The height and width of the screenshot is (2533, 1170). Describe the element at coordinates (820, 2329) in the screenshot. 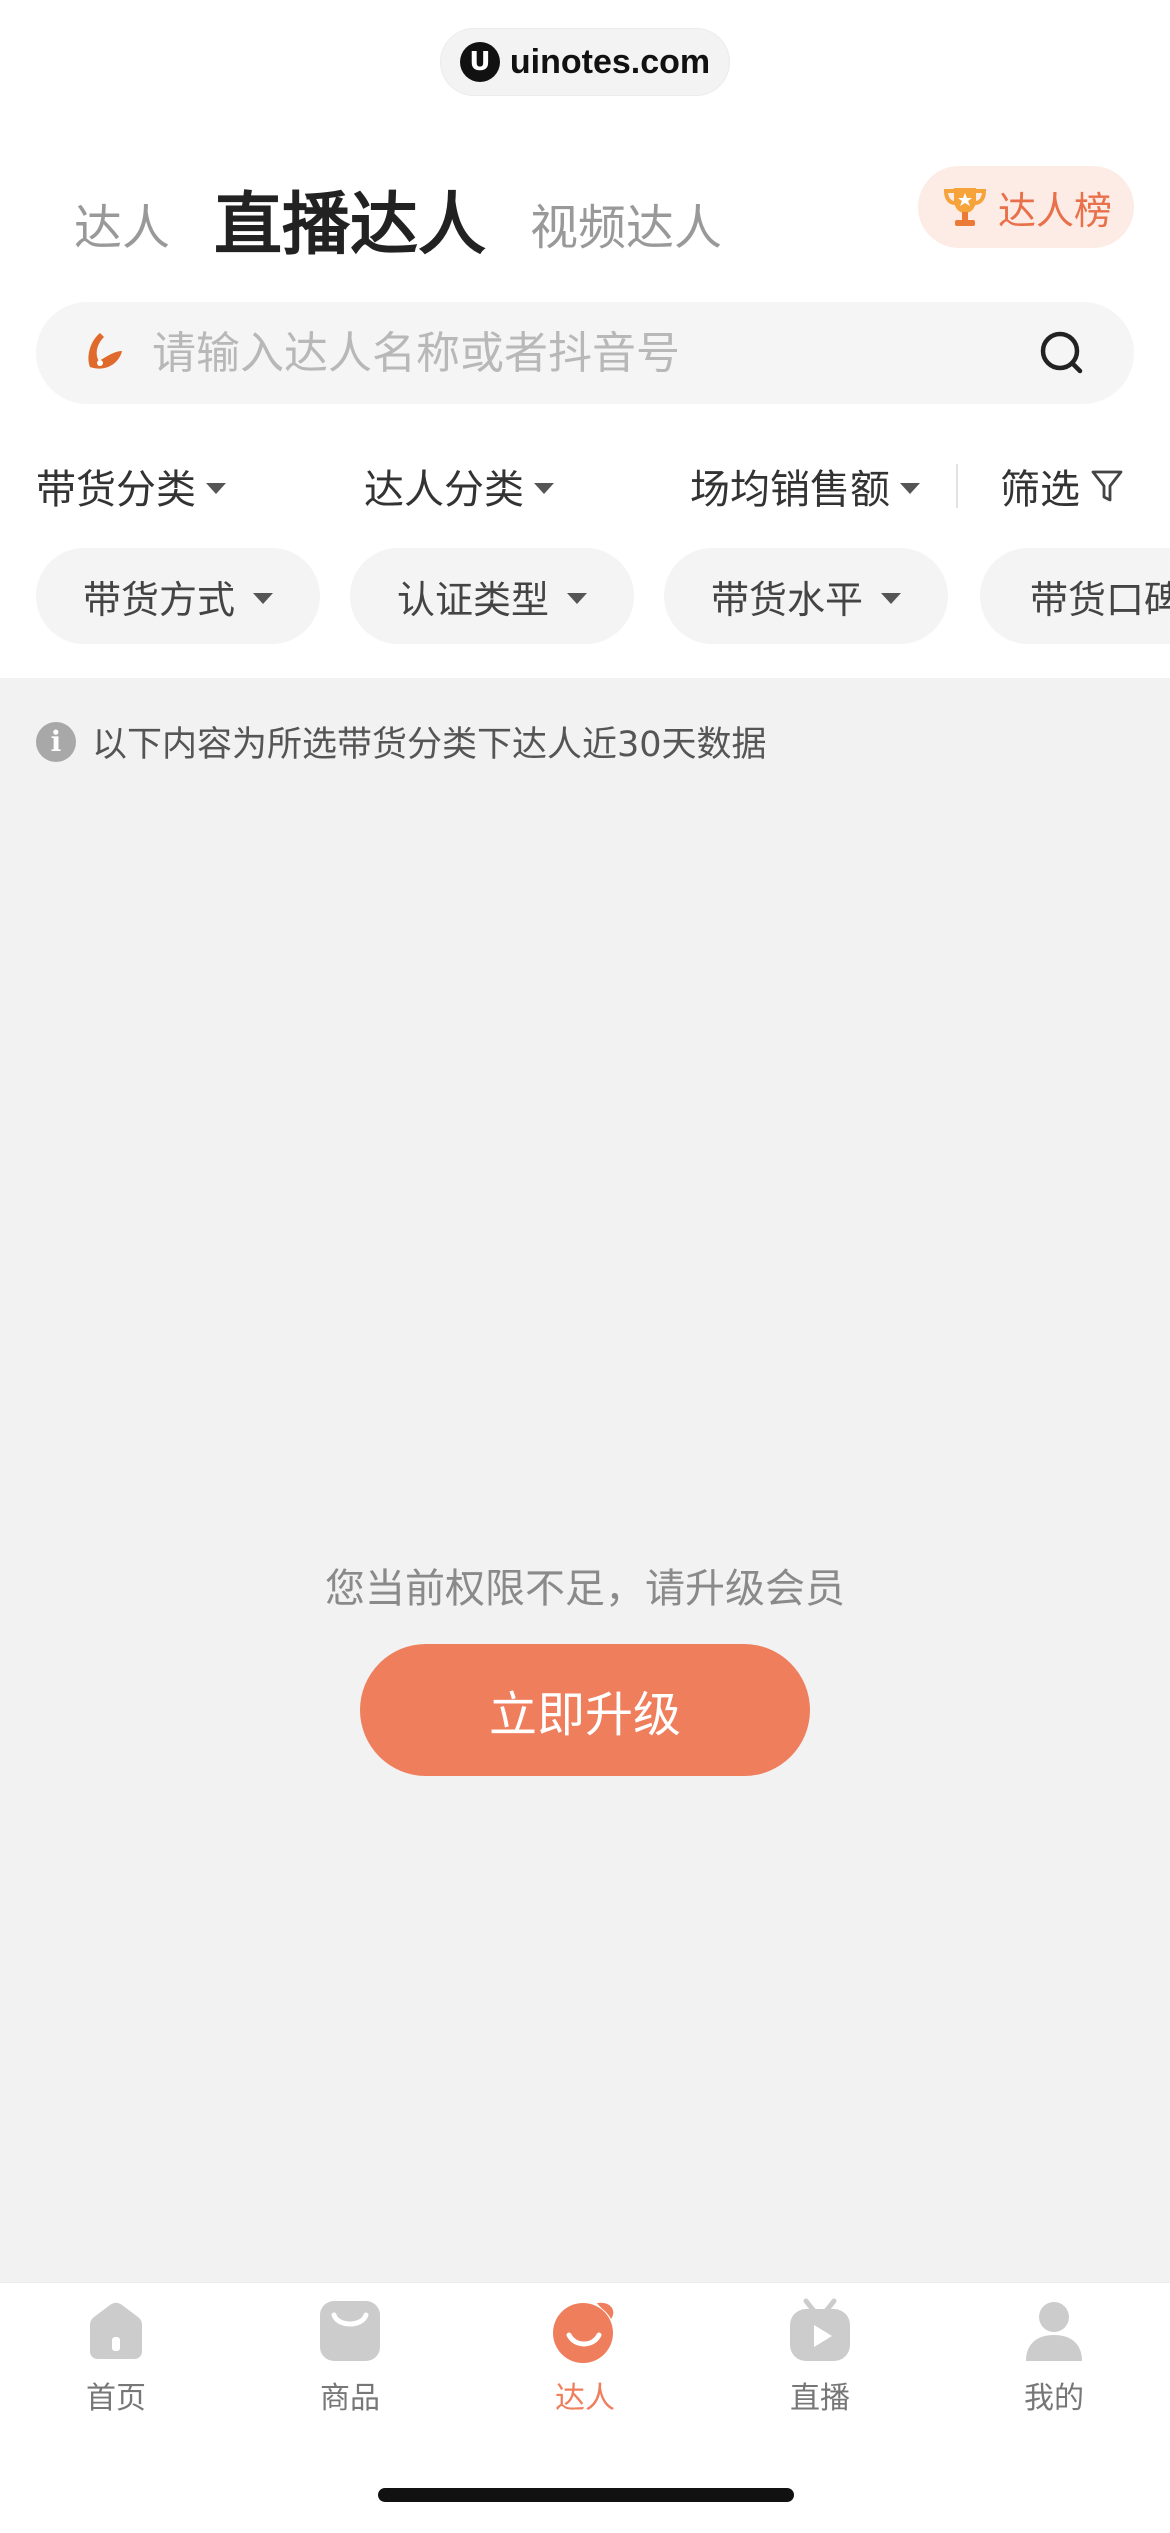

I see `tv-play-icon` at that location.